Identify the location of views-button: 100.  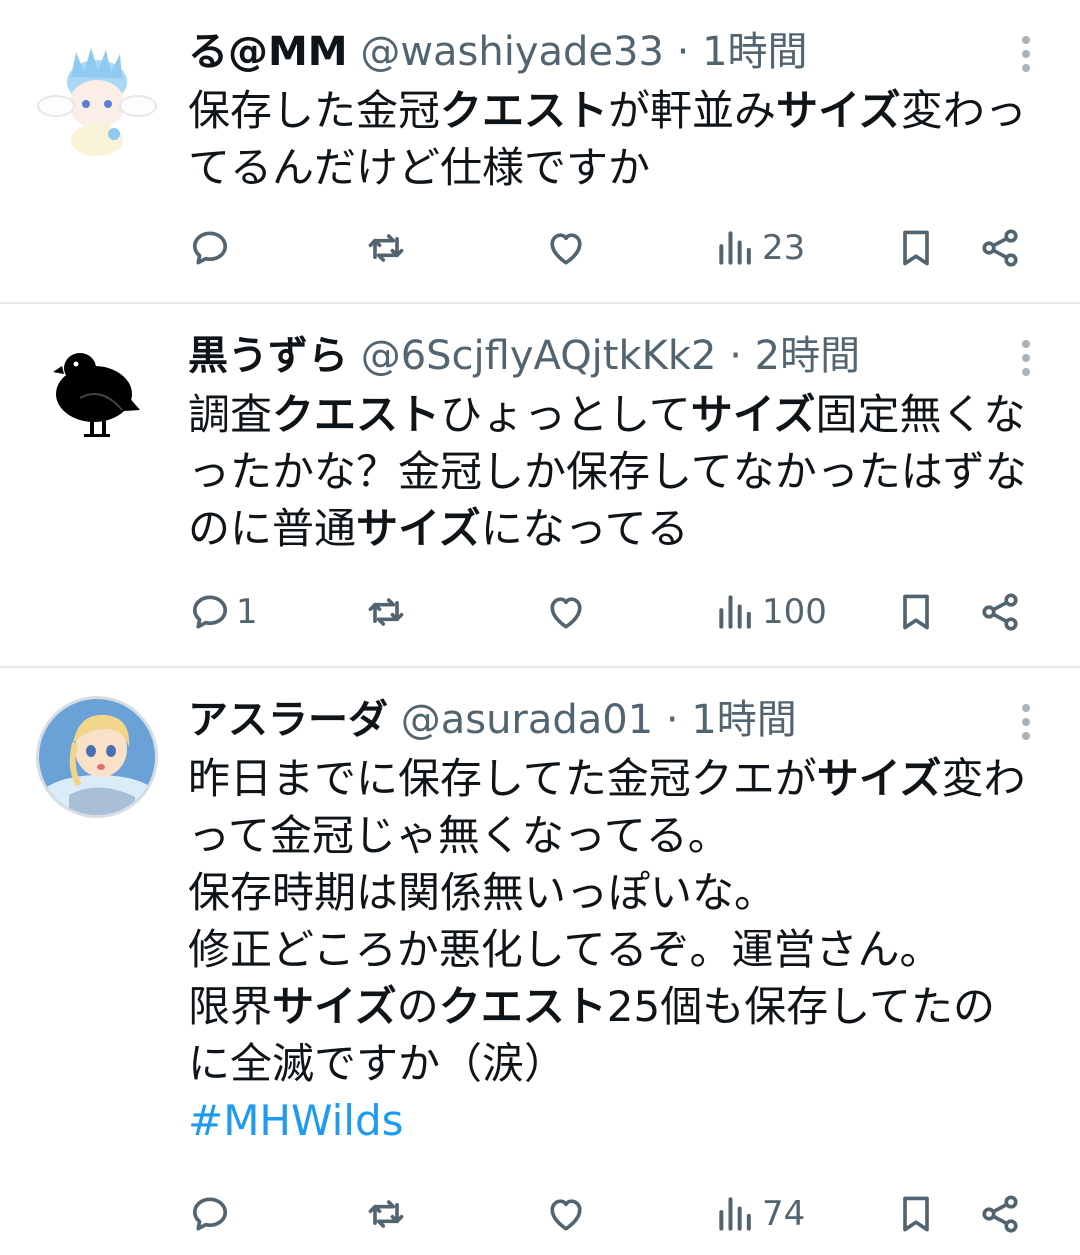
(770, 612).